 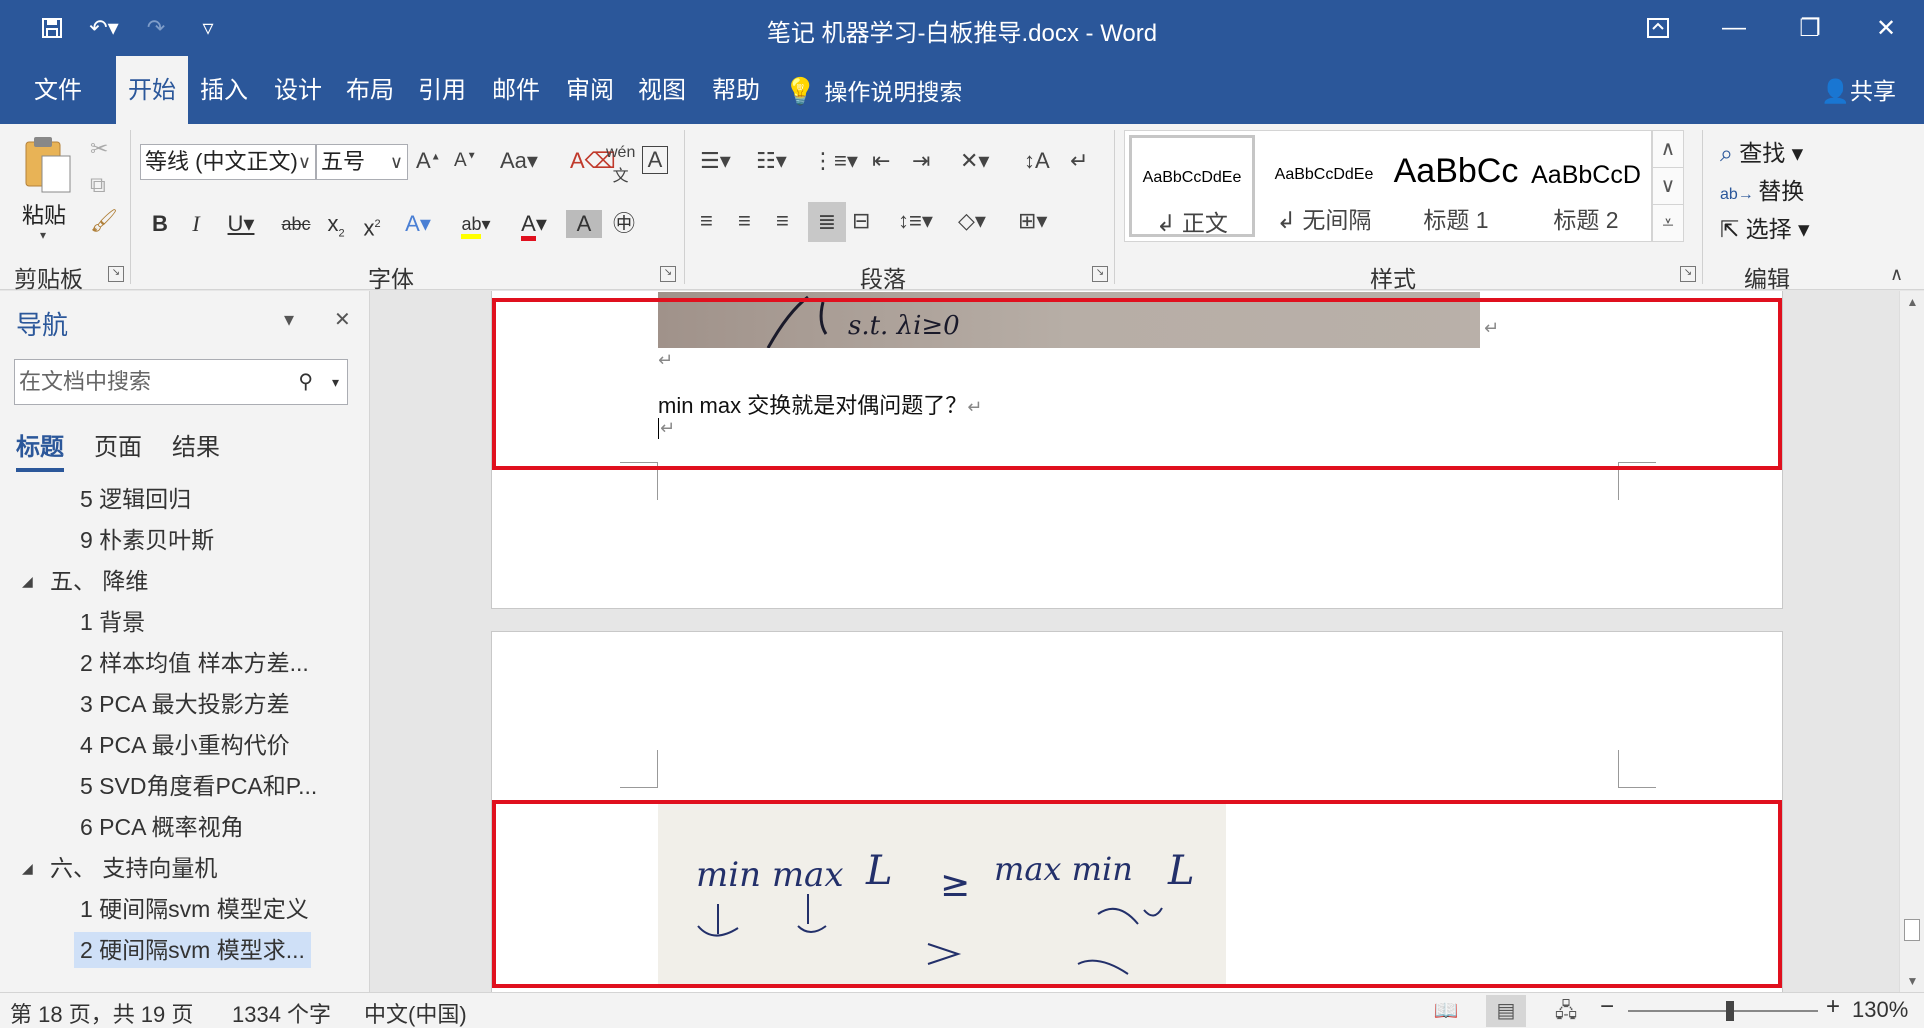 I want to click on tab-home: 开始, so click(x=152, y=90).